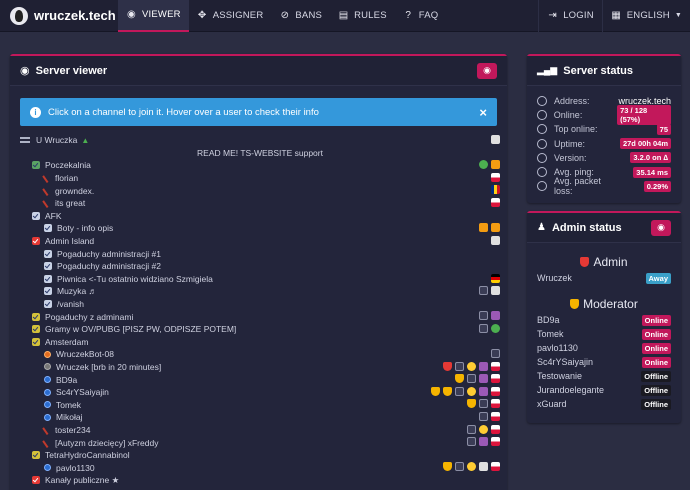  Describe the element at coordinates (260, 165) in the screenshot. I see `channel-row: Poczekalnia` at that location.